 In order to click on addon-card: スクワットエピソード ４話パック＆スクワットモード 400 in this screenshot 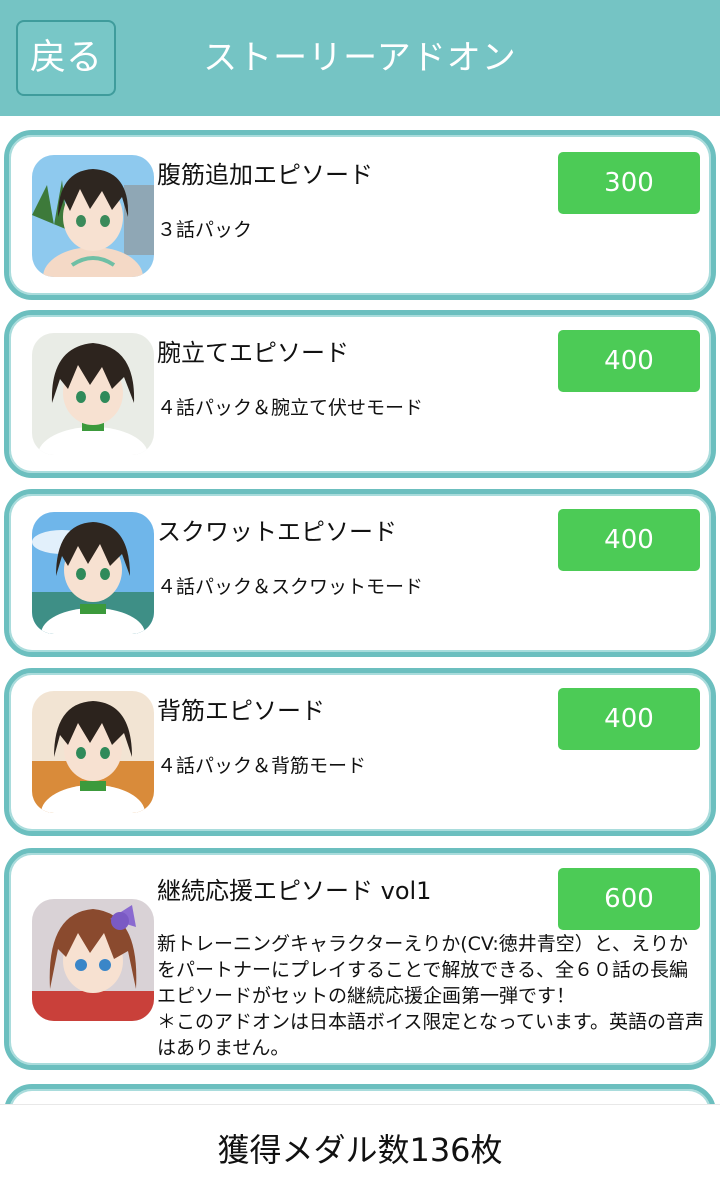, I will do `click(360, 573)`.